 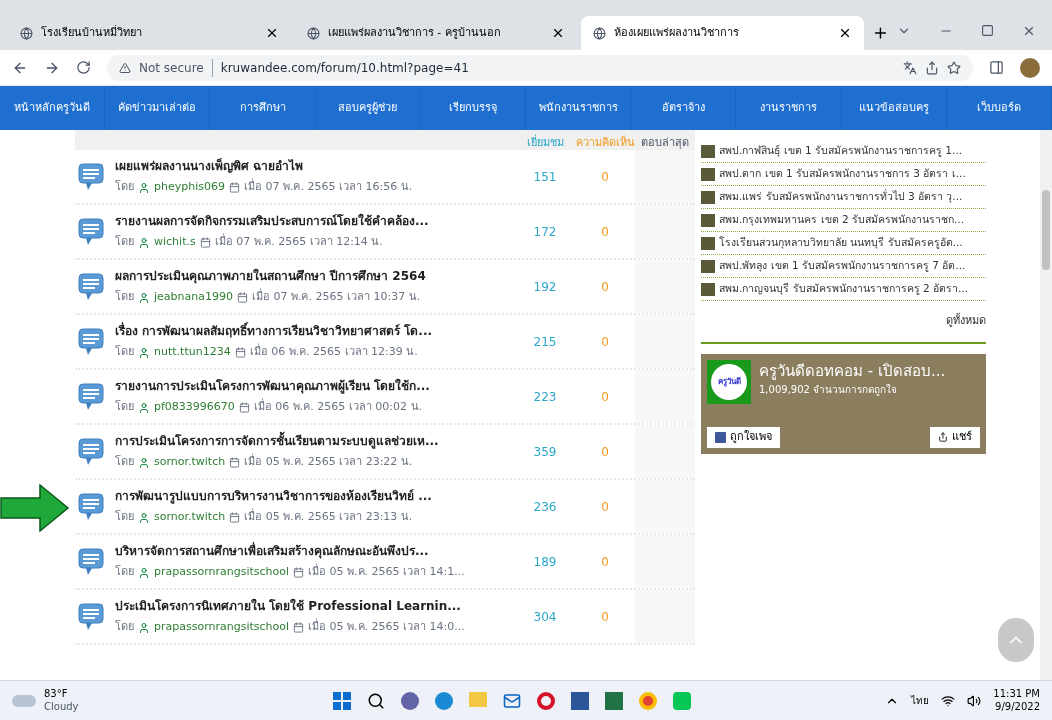 What do you see at coordinates (175, 242) in the screenshot?
I see `author-link: wichit.s` at bounding box center [175, 242].